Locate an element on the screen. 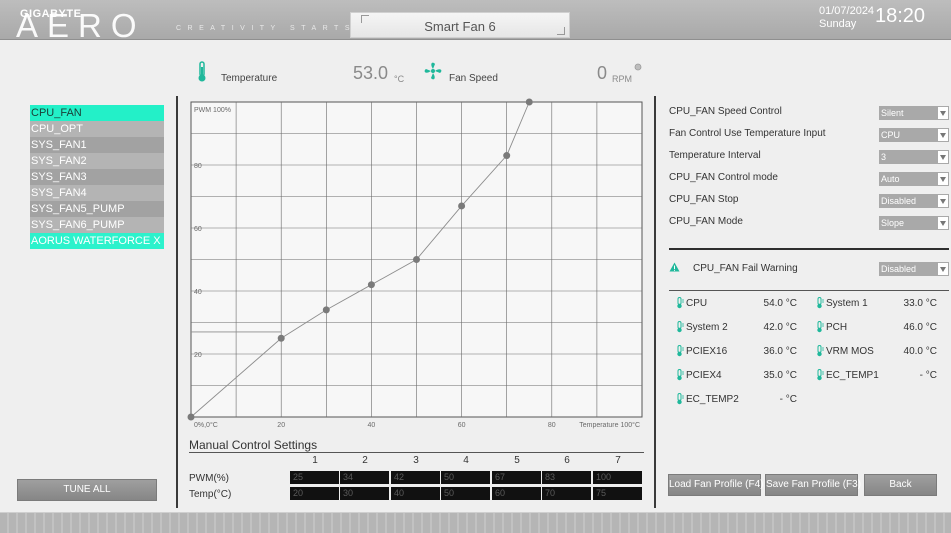 The height and width of the screenshot is (533, 951). fail-warning-label: CPU_FAN Fail Warning is located at coordinates (745, 268).